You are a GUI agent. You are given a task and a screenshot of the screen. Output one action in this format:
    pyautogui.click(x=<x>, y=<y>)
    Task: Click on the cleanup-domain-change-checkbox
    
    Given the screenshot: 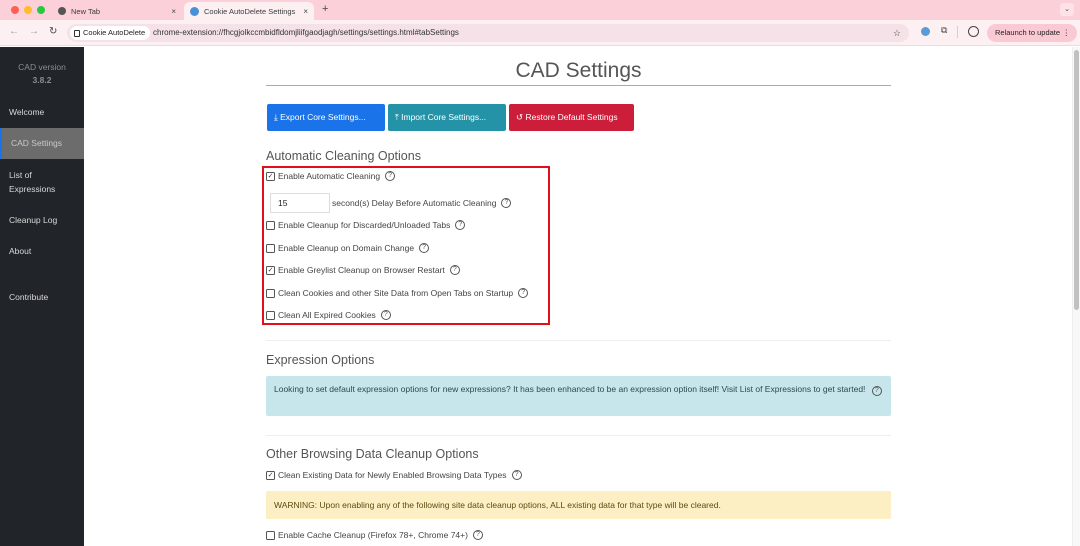 What is the action you would take?
    pyautogui.click(x=270, y=248)
    